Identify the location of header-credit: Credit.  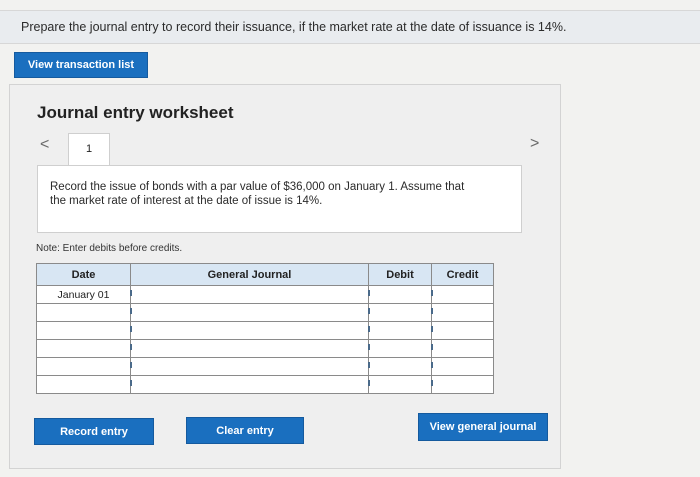
(462, 274).